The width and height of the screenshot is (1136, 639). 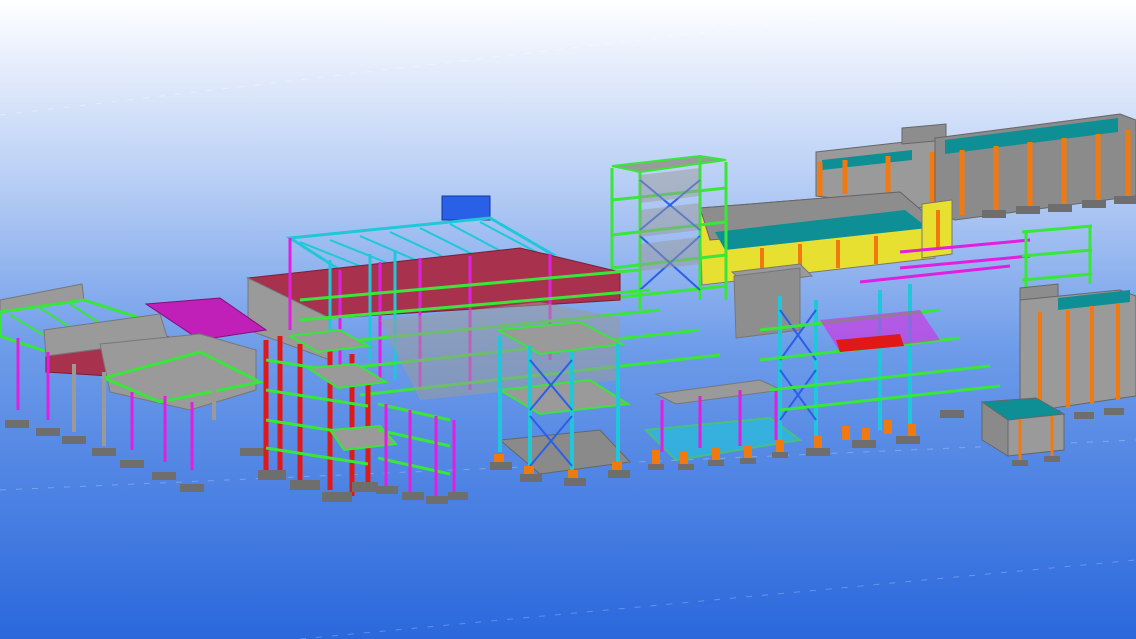 What do you see at coordinates (422, 453) in the screenshot?
I see `structure-small-green-frame` at bounding box center [422, 453].